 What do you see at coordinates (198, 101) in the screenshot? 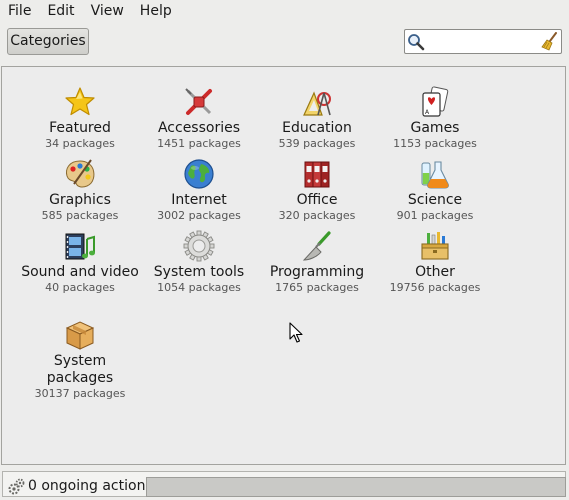
I see `accessories-icon` at bounding box center [198, 101].